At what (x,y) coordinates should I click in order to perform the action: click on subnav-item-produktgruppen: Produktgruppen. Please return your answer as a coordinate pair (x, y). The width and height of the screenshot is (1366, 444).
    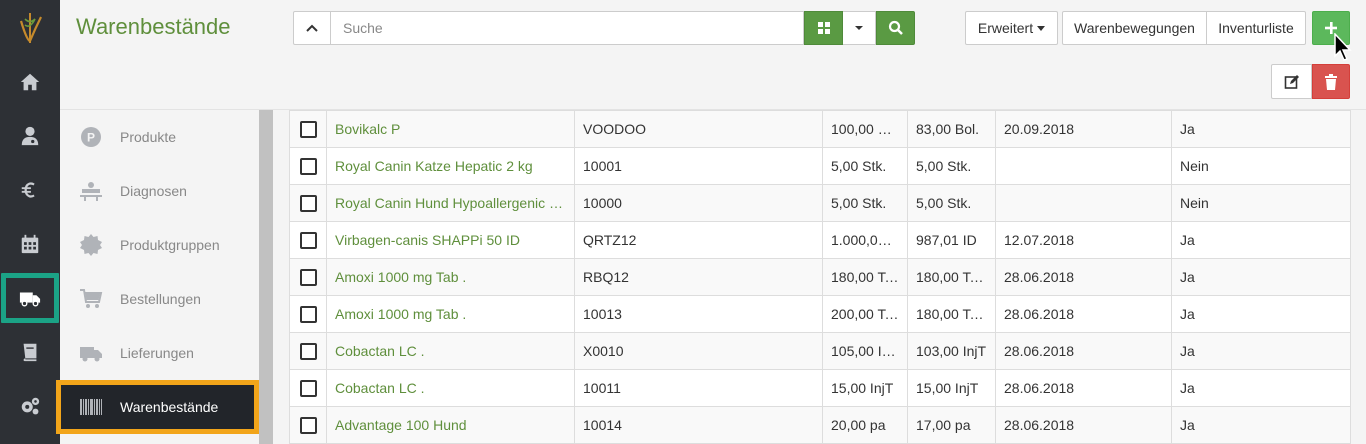
    Looking at the image, I should click on (159, 245).